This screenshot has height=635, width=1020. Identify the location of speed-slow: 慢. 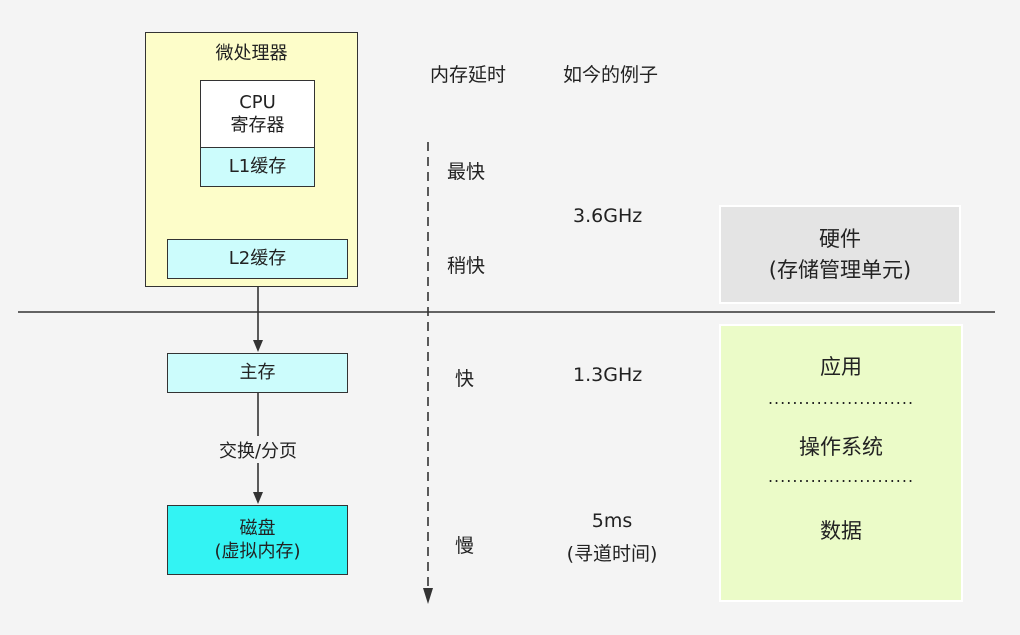
(465, 546).